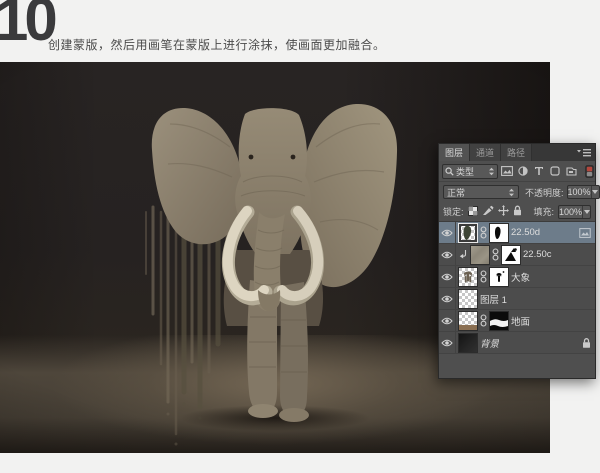 The image size is (600, 473). Describe the element at coordinates (472, 211) in the screenshot. I see `lock-transparent-icon` at that location.